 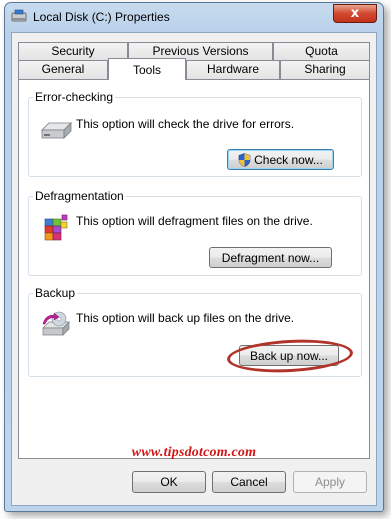 What do you see at coordinates (101, 17) in the screenshot?
I see `window-title: Local Disk (C:) Properties` at bounding box center [101, 17].